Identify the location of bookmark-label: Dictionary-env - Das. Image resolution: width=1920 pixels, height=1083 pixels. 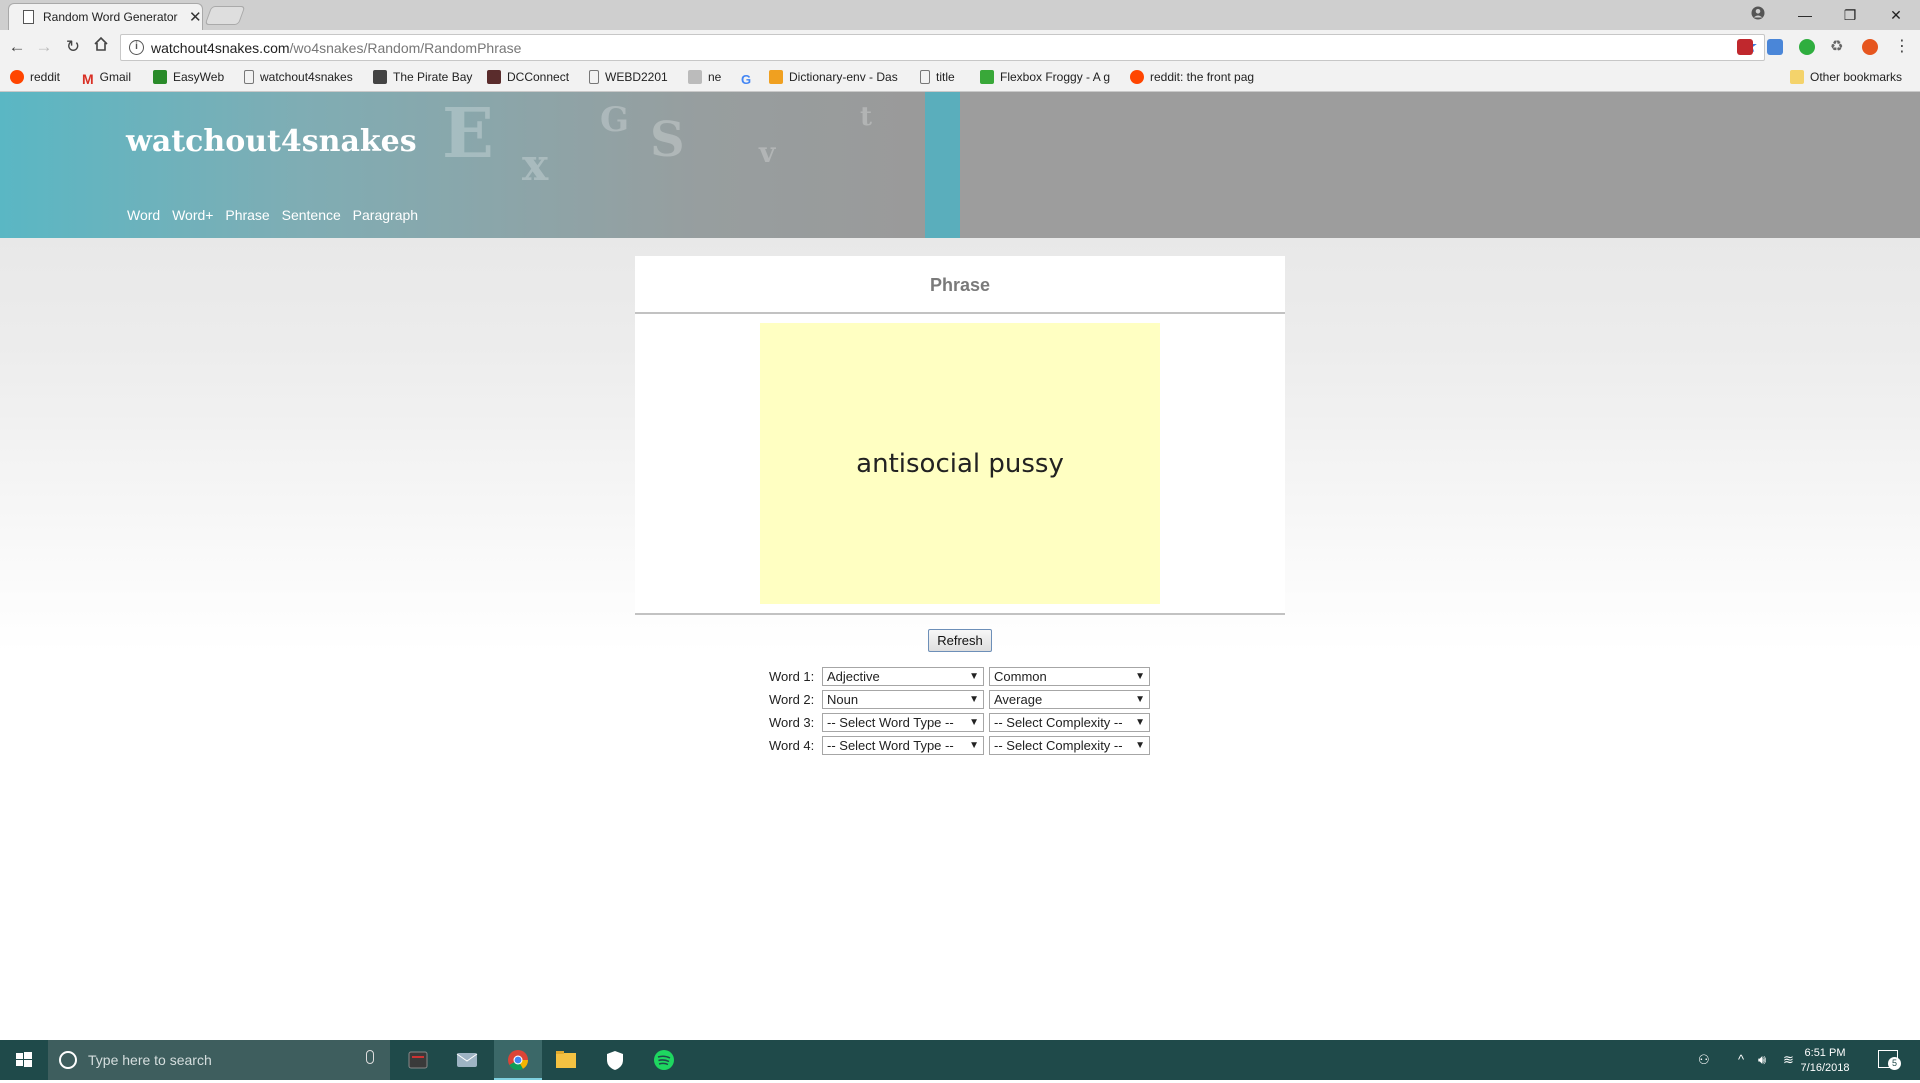
(843, 77).